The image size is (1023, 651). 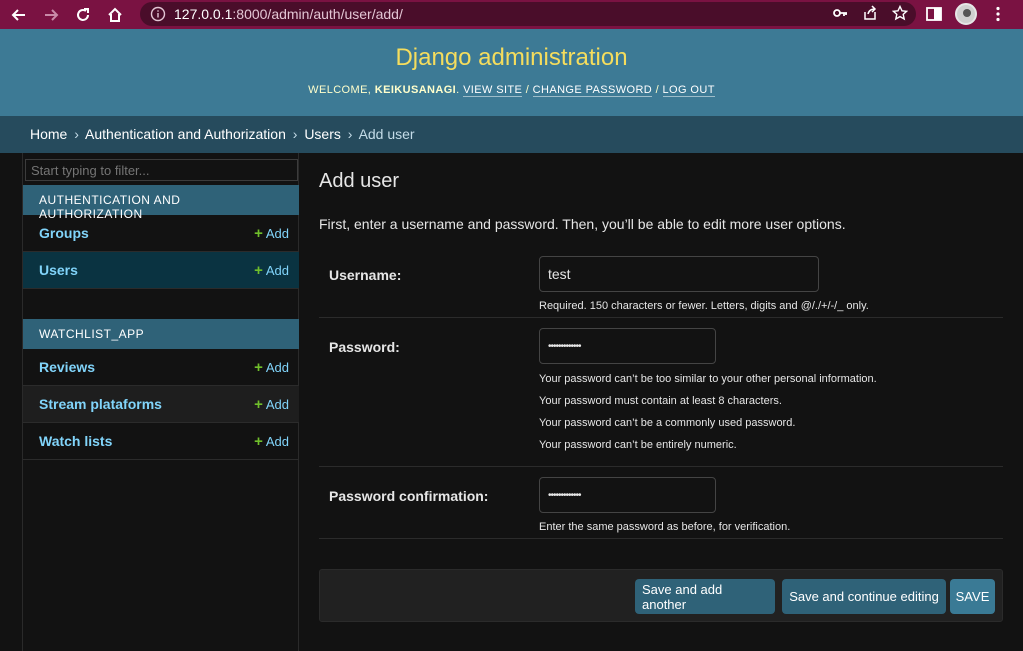 I want to click on password-input: •••••••••••••, so click(x=627, y=346).